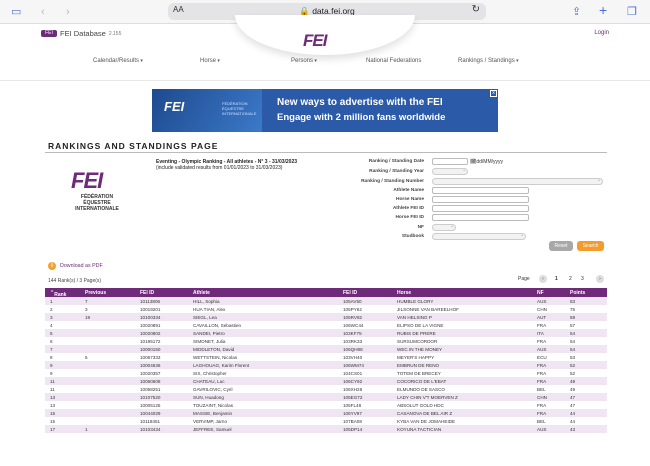 The height and width of the screenshot is (466, 650). What do you see at coordinates (416, 333) in the screenshot?
I see `cell-horse: RUBIS DE PRERE` at bounding box center [416, 333].